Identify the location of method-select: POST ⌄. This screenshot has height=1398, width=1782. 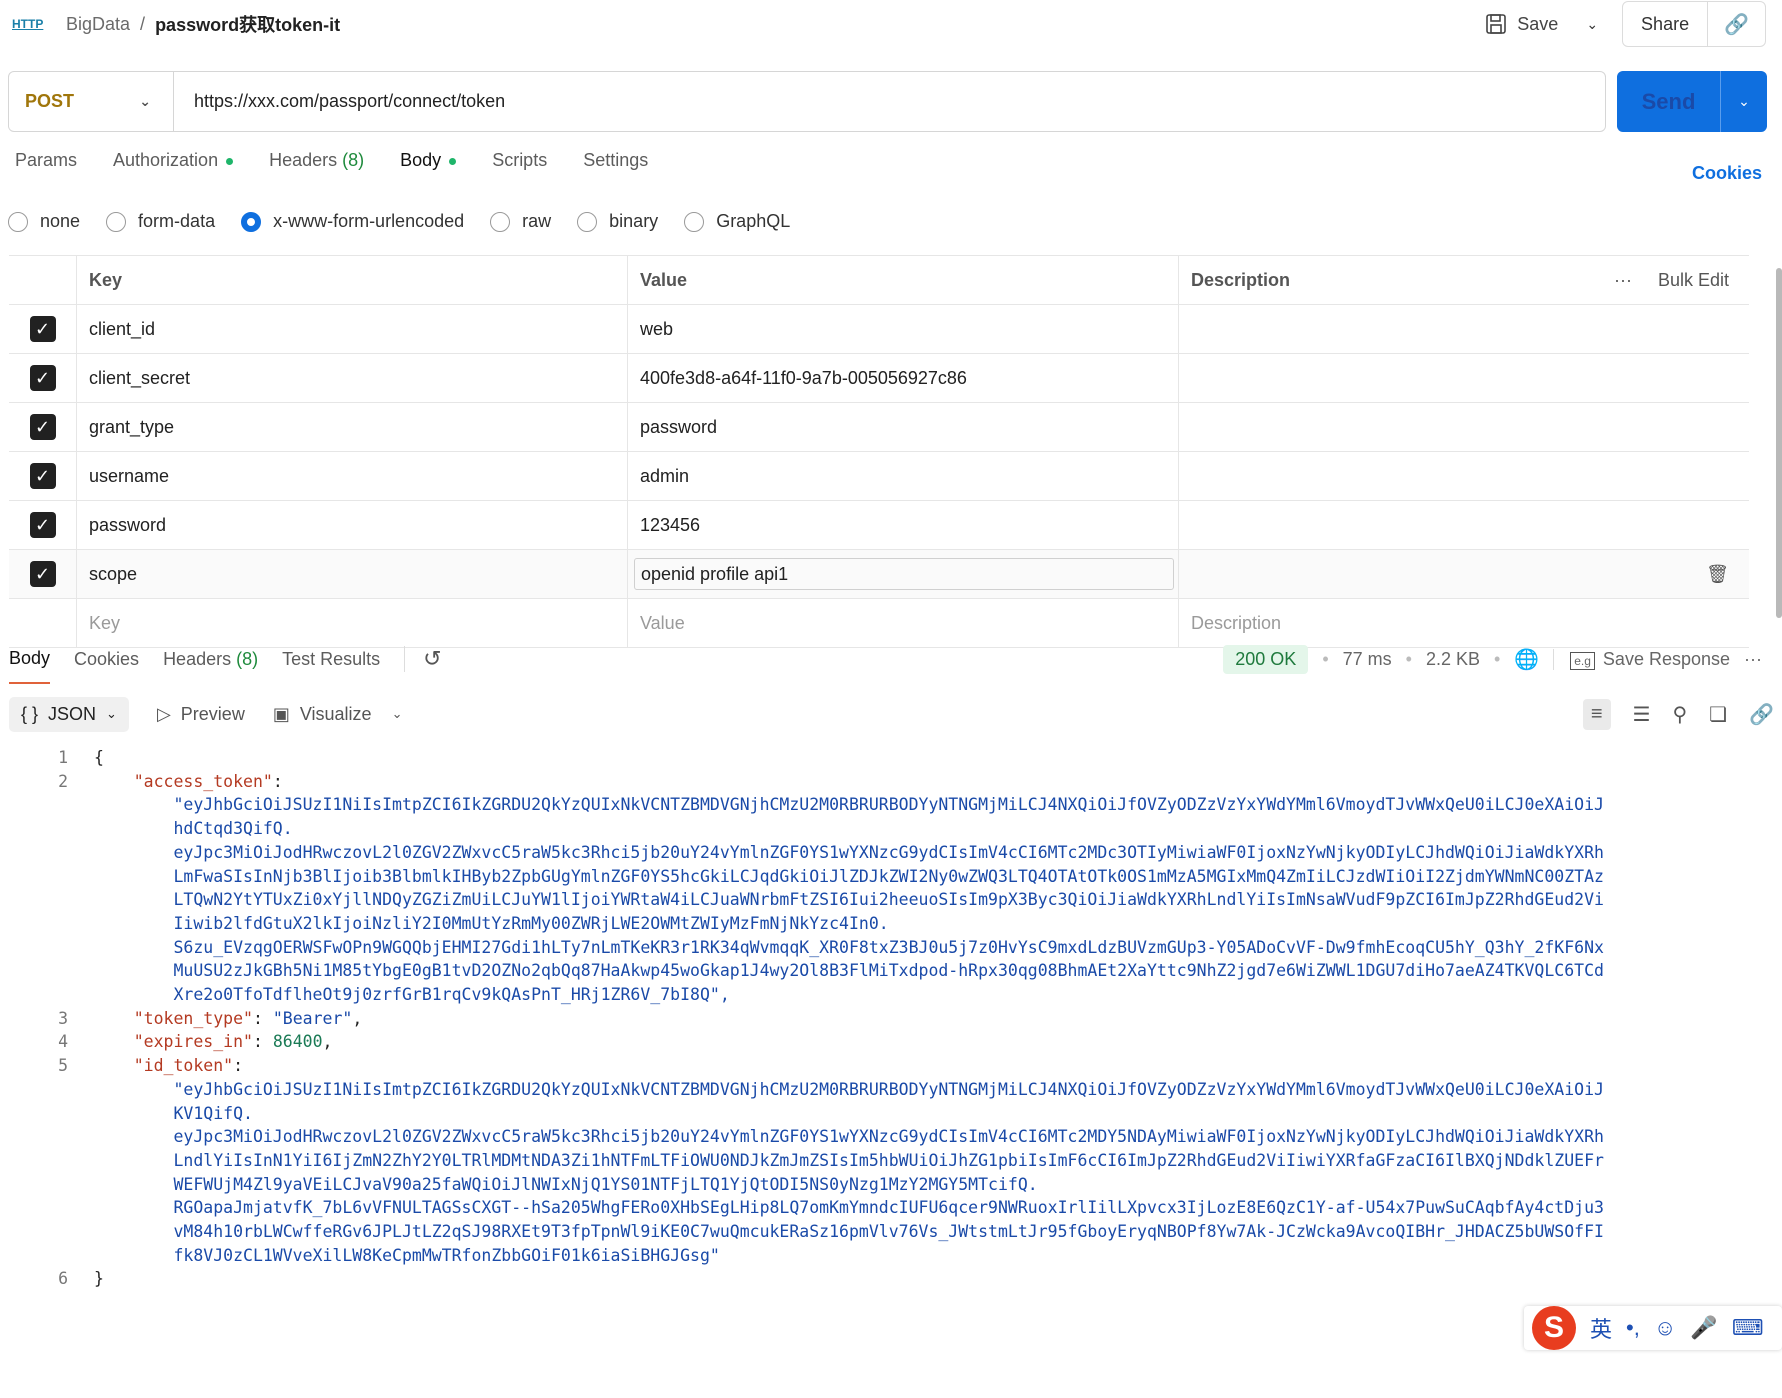
(91, 101).